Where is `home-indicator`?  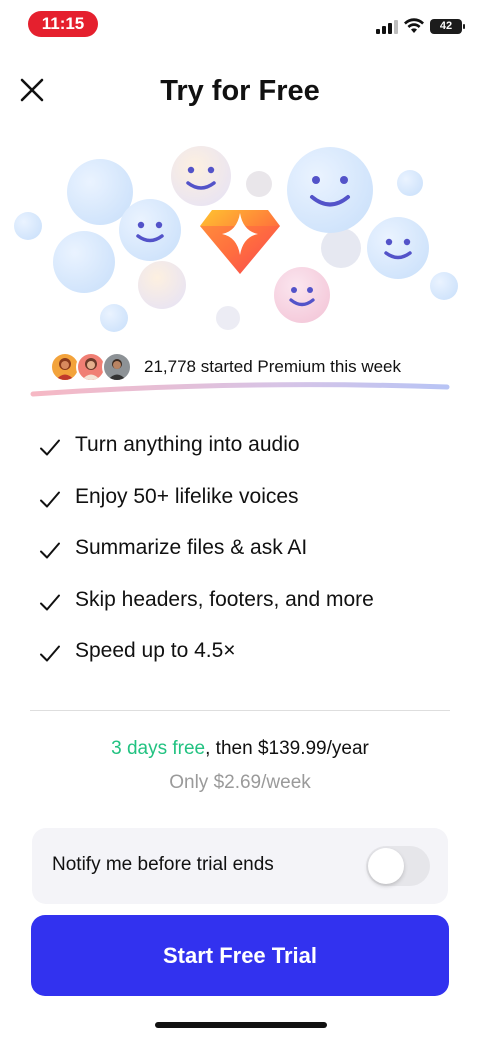 home-indicator is located at coordinates (241, 1025).